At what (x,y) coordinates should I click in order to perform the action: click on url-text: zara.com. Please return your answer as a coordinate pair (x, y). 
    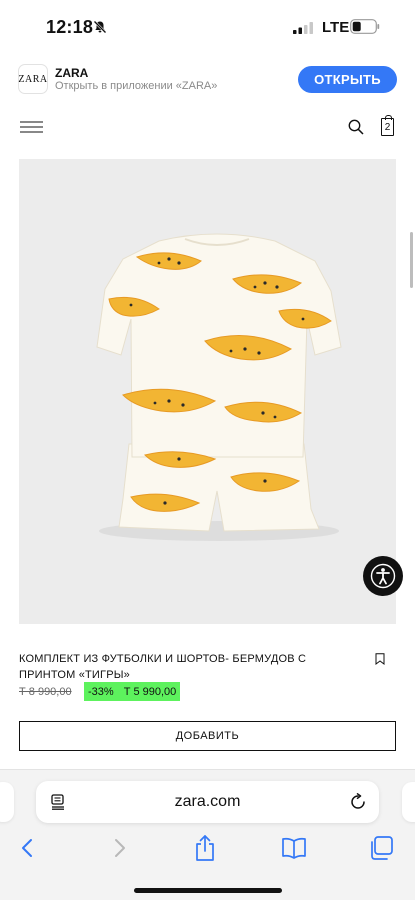
    Looking at the image, I should click on (207, 802).